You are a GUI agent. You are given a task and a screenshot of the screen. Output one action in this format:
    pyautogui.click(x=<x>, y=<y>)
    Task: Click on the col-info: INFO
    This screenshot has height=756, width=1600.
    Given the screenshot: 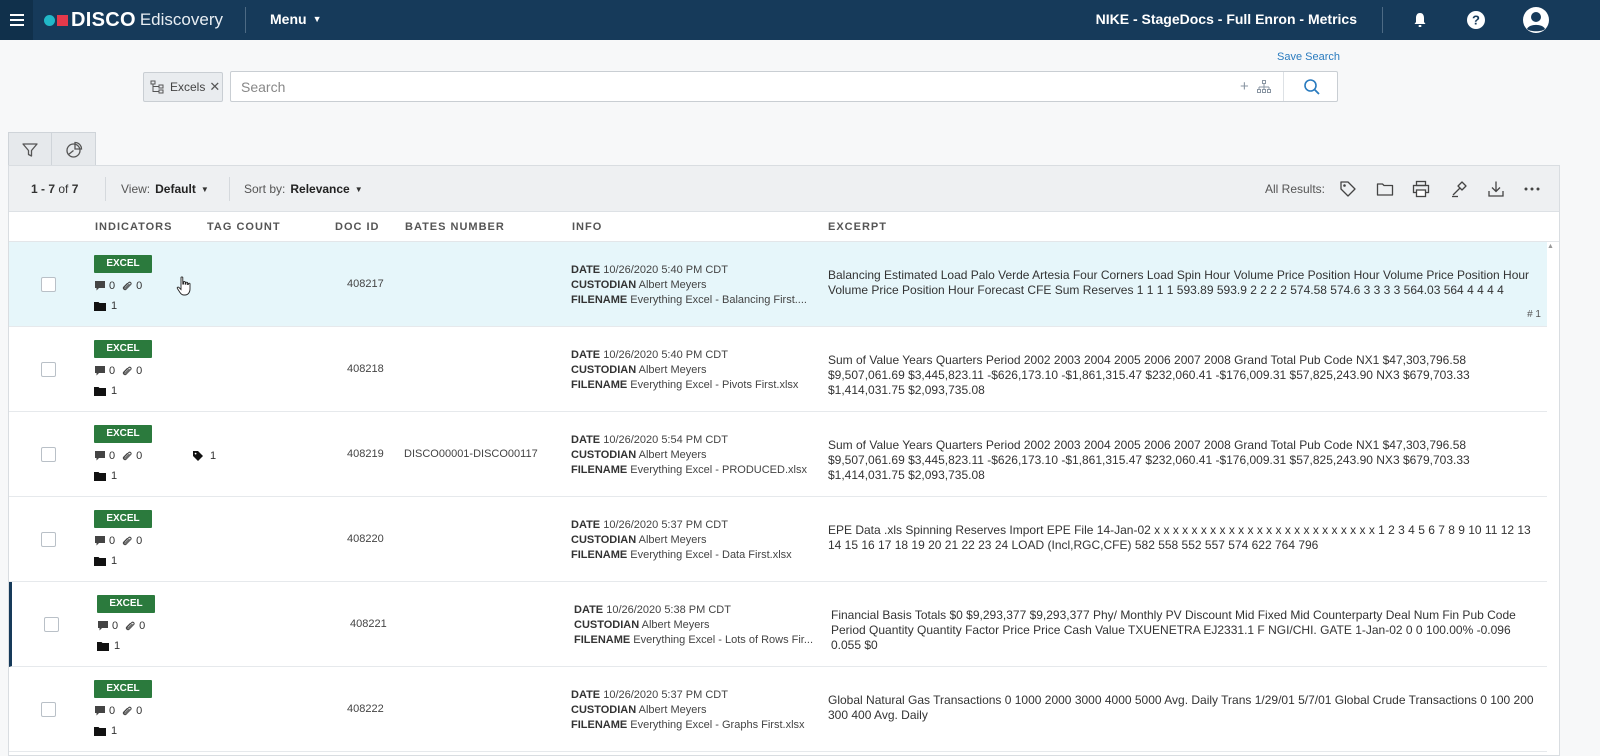 What is the action you would take?
    pyautogui.click(x=587, y=227)
    